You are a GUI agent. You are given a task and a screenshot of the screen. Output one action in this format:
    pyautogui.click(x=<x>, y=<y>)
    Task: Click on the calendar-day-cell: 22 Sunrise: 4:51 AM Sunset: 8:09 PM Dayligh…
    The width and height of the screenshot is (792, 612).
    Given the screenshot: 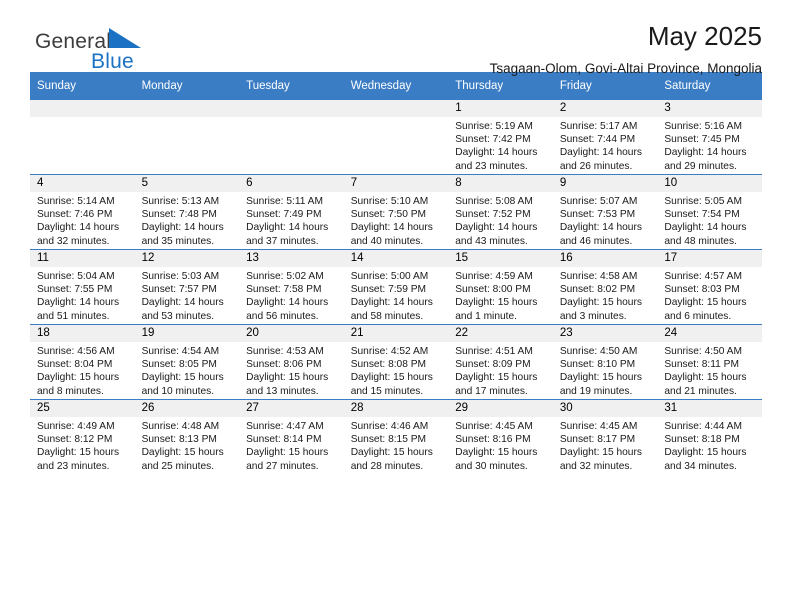 What is the action you would take?
    pyautogui.click(x=500, y=362)
    